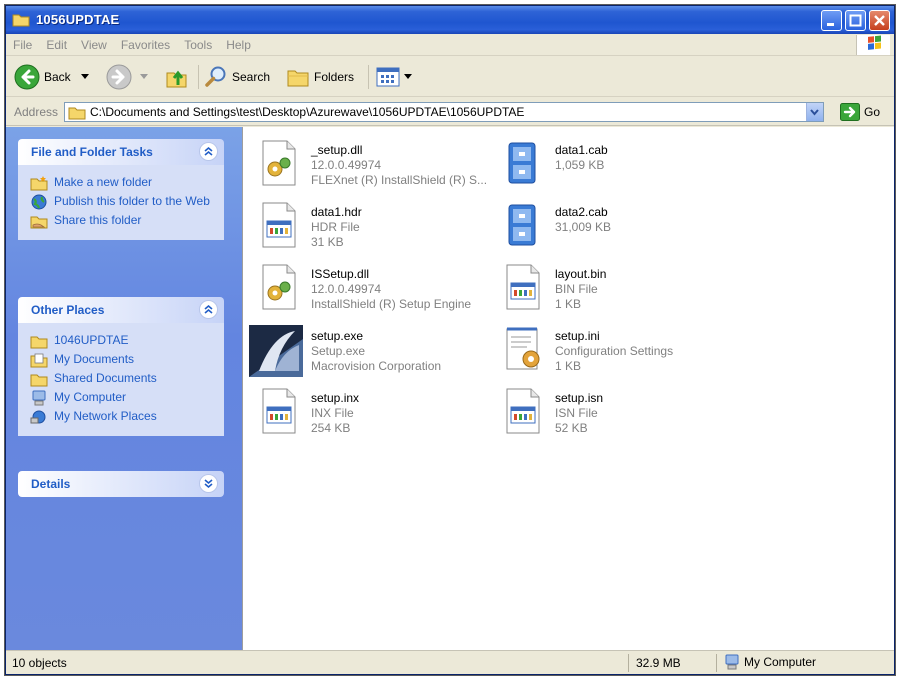 Image resolution: width=900 pixels, height=680 pixels. I want to click on file-item: data1.hdr HDR File 31 KB, so click(375, 229).